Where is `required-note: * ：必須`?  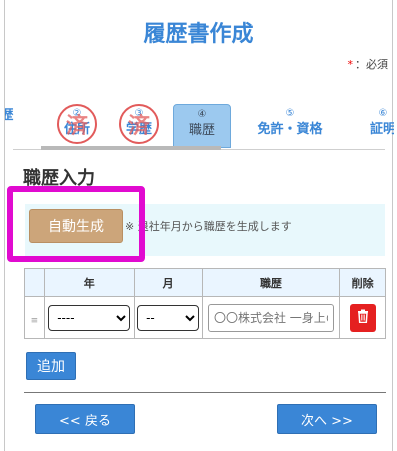 required-note: * ：必須 is located at coordinates (368, 64).